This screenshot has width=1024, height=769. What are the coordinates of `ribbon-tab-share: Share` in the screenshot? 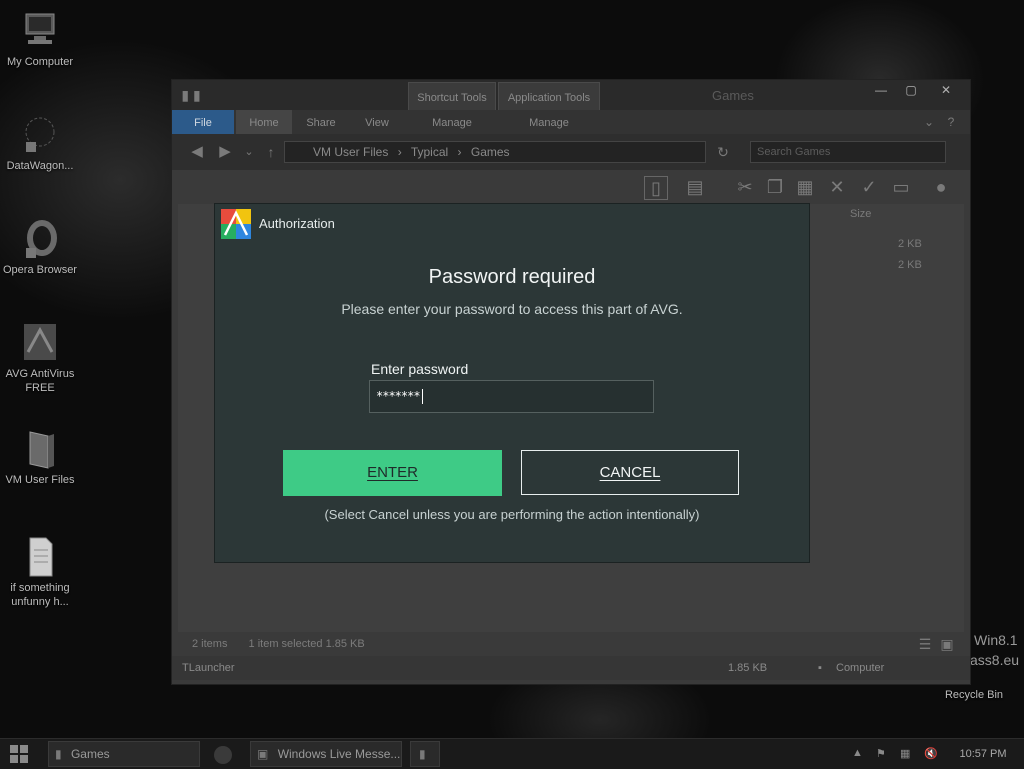 It's located at (321, 122).